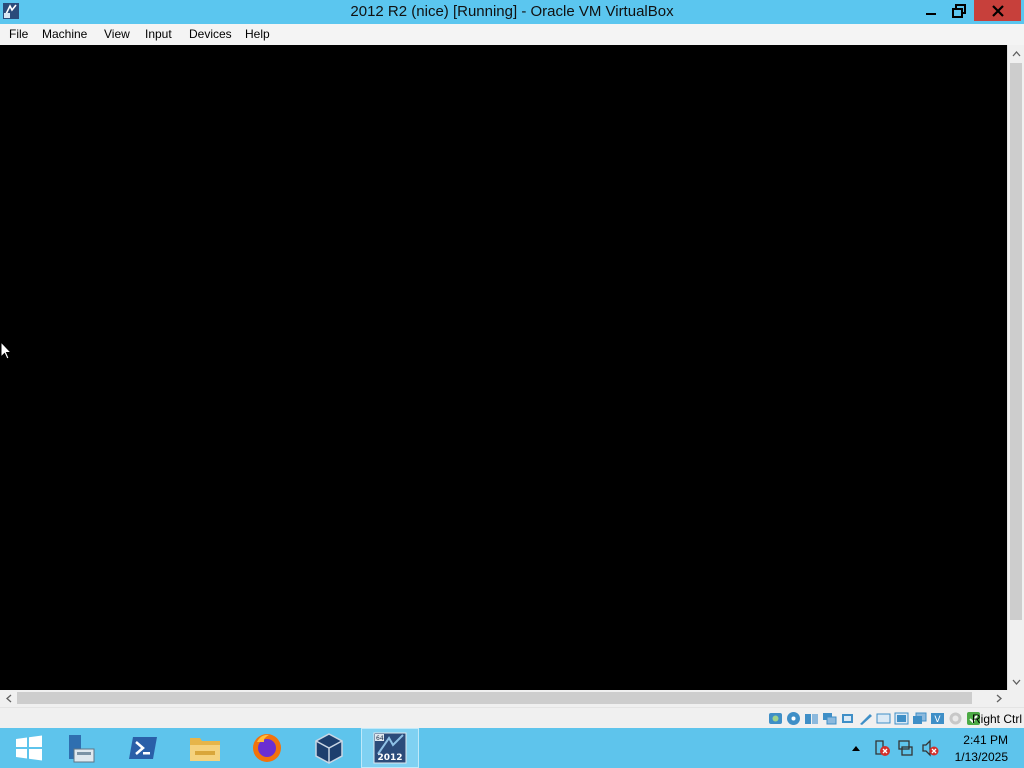 The image size is (1024, 768). I want to click on chevron-right-icon, so click(999, 698).